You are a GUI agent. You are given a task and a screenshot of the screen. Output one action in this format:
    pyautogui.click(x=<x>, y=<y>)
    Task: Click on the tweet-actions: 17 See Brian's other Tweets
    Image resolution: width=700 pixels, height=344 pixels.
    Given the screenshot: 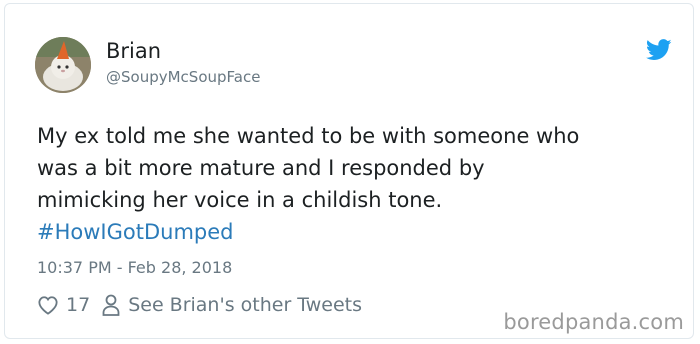 What is the action you would take?
    pyautogui.click(x=199, y=305)
    